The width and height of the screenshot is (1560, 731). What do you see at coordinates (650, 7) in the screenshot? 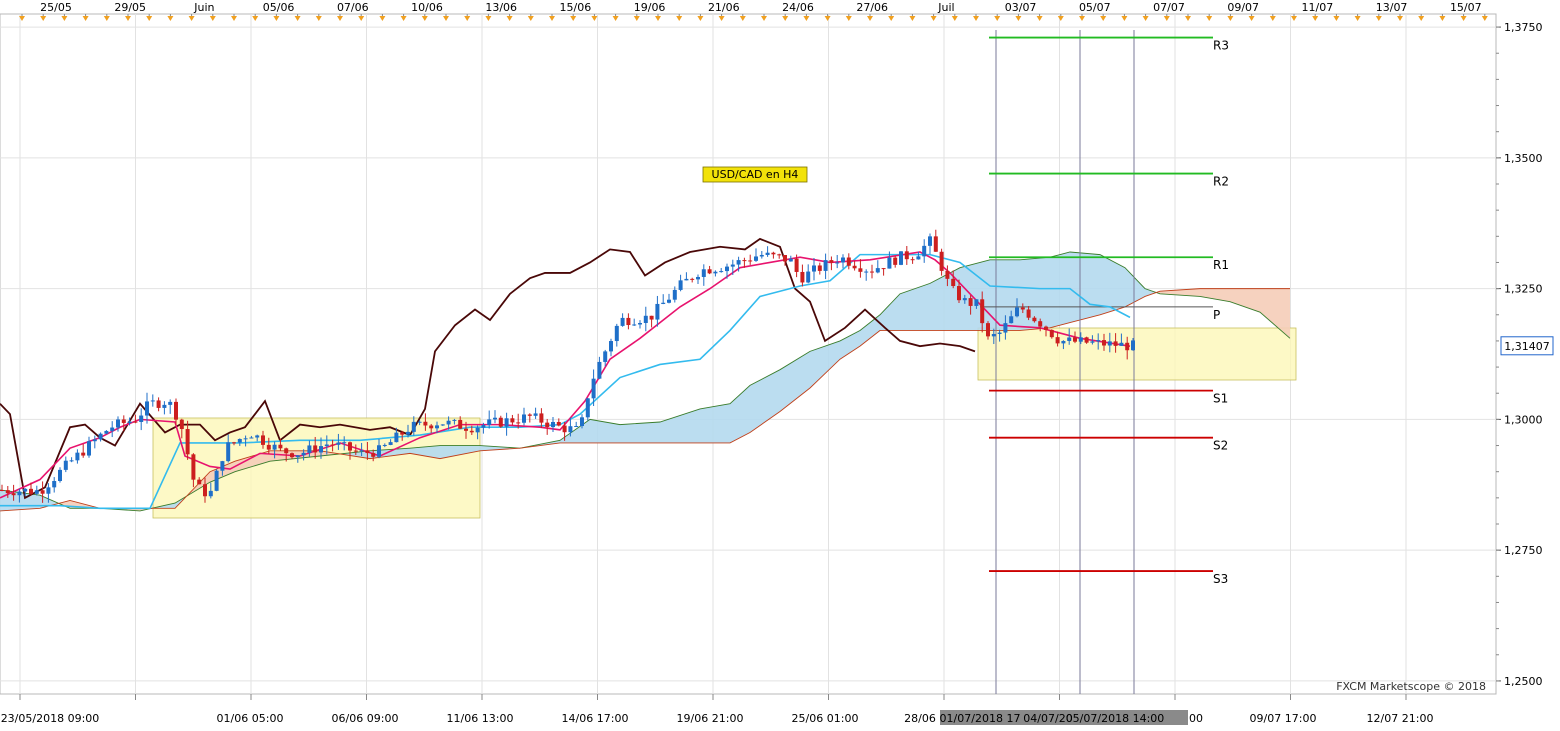
I see `top-date-label: 19/06` at bounding box center [650, 7].